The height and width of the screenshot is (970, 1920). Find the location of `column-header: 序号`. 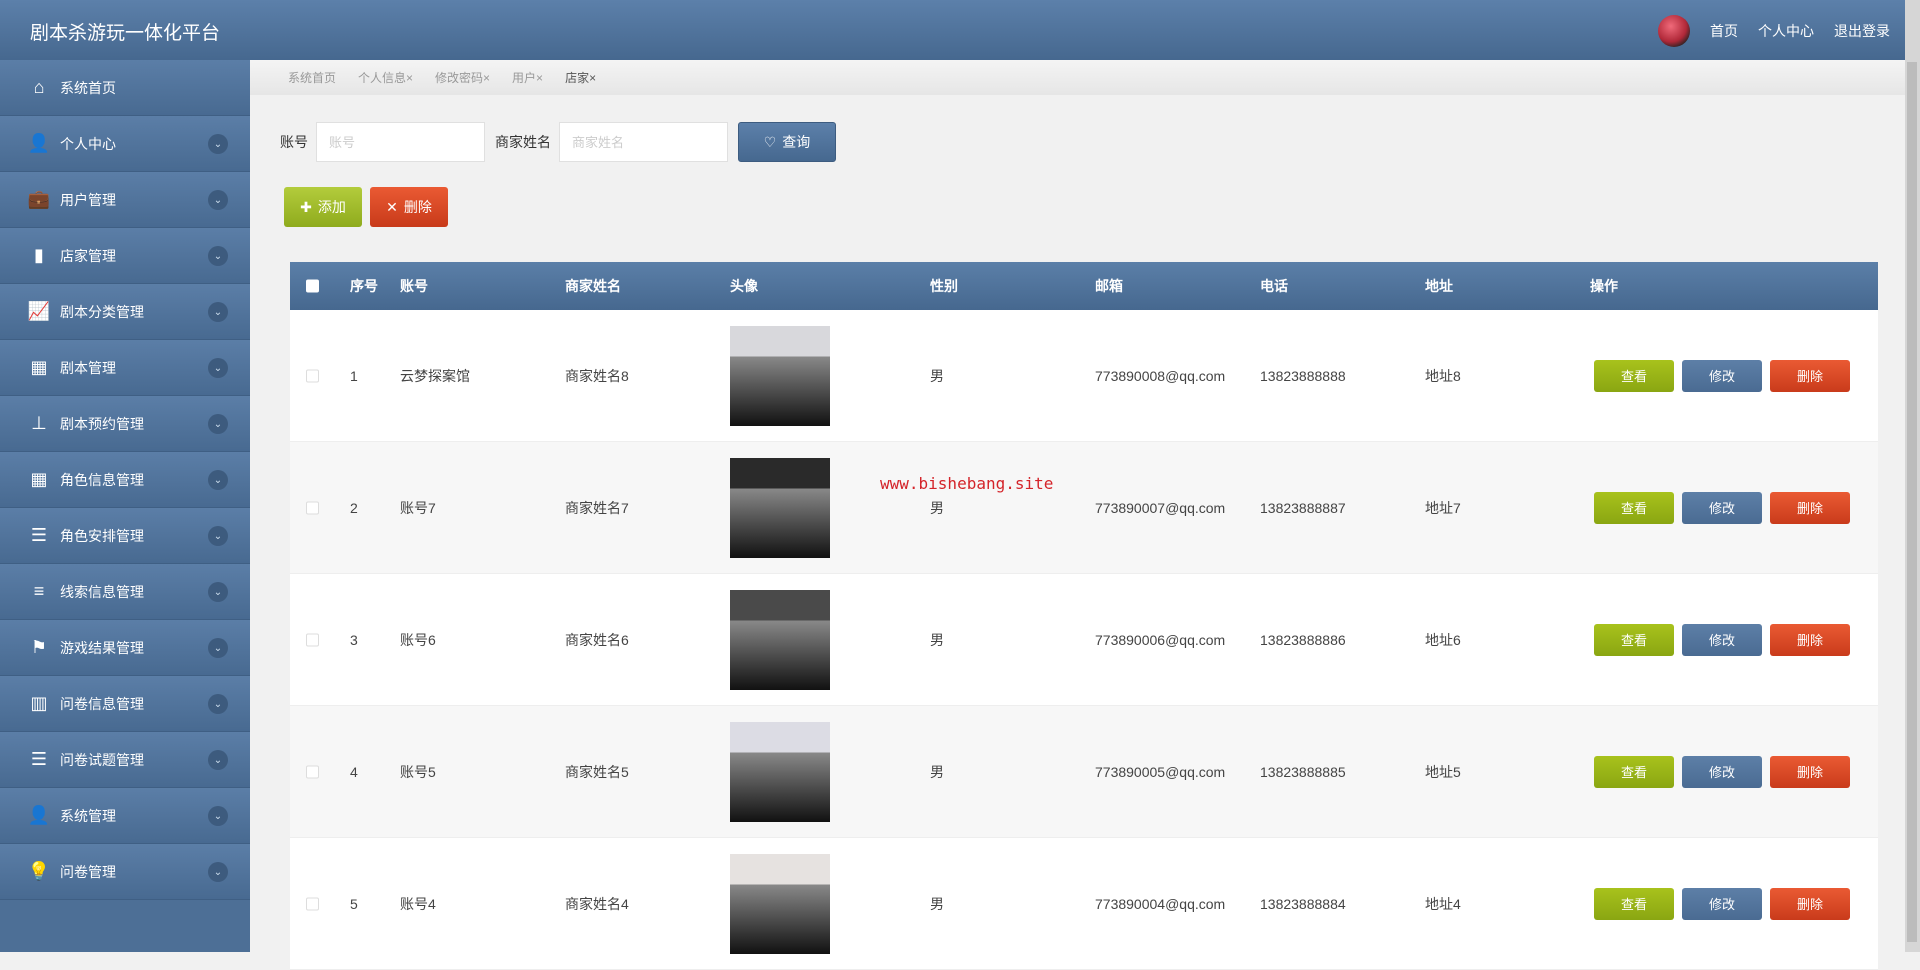

column-header: 序号 is located at coordinates (364, 286).